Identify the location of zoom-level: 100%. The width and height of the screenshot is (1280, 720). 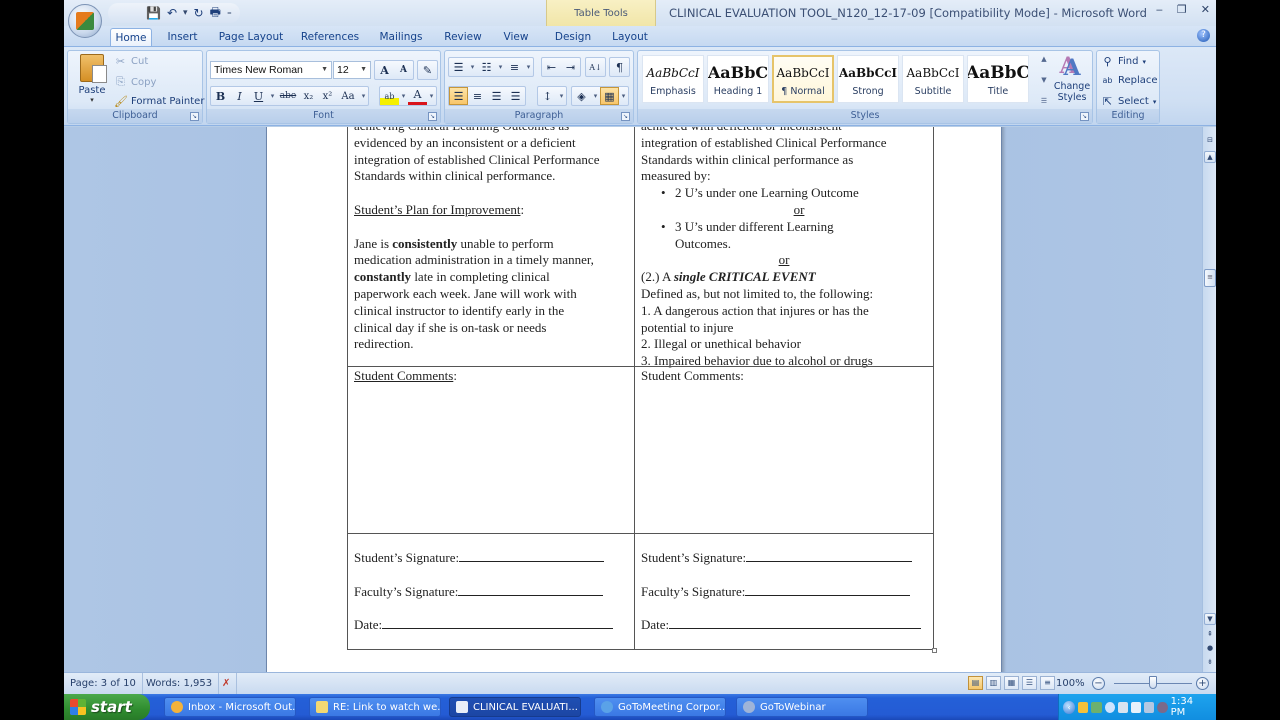
(1070, 683).